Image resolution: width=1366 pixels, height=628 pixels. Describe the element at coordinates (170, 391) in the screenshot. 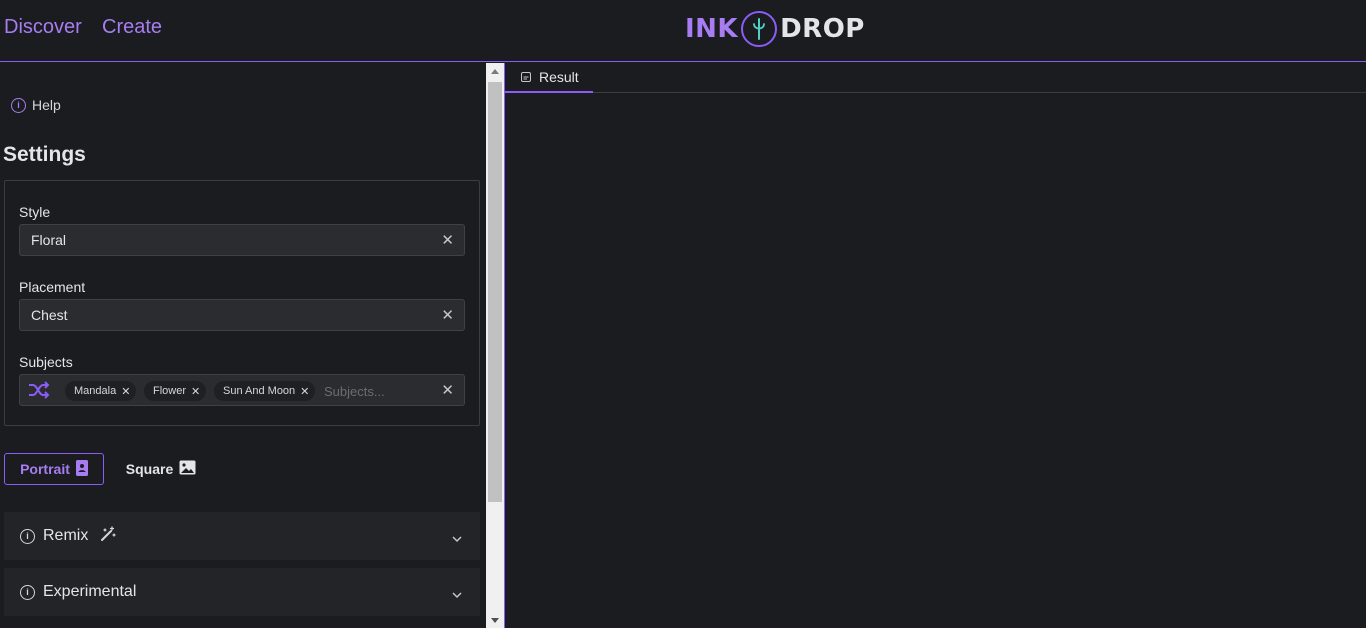

I see `subject-chip-label: Flower` at that location.